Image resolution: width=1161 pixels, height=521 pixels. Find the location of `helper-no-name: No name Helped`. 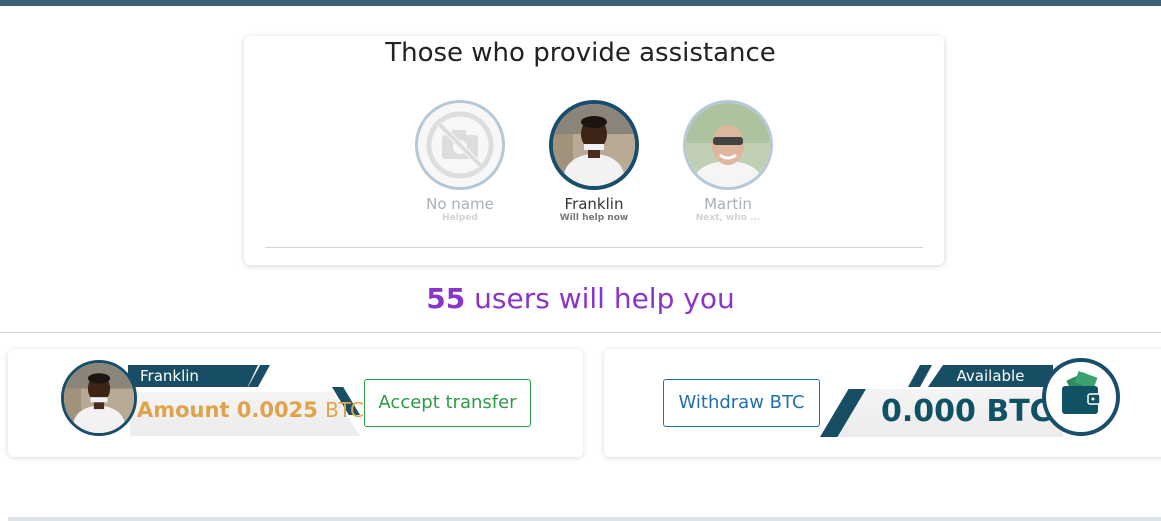

helper-no-name: No name Helped is located at coordinates (460, 162).